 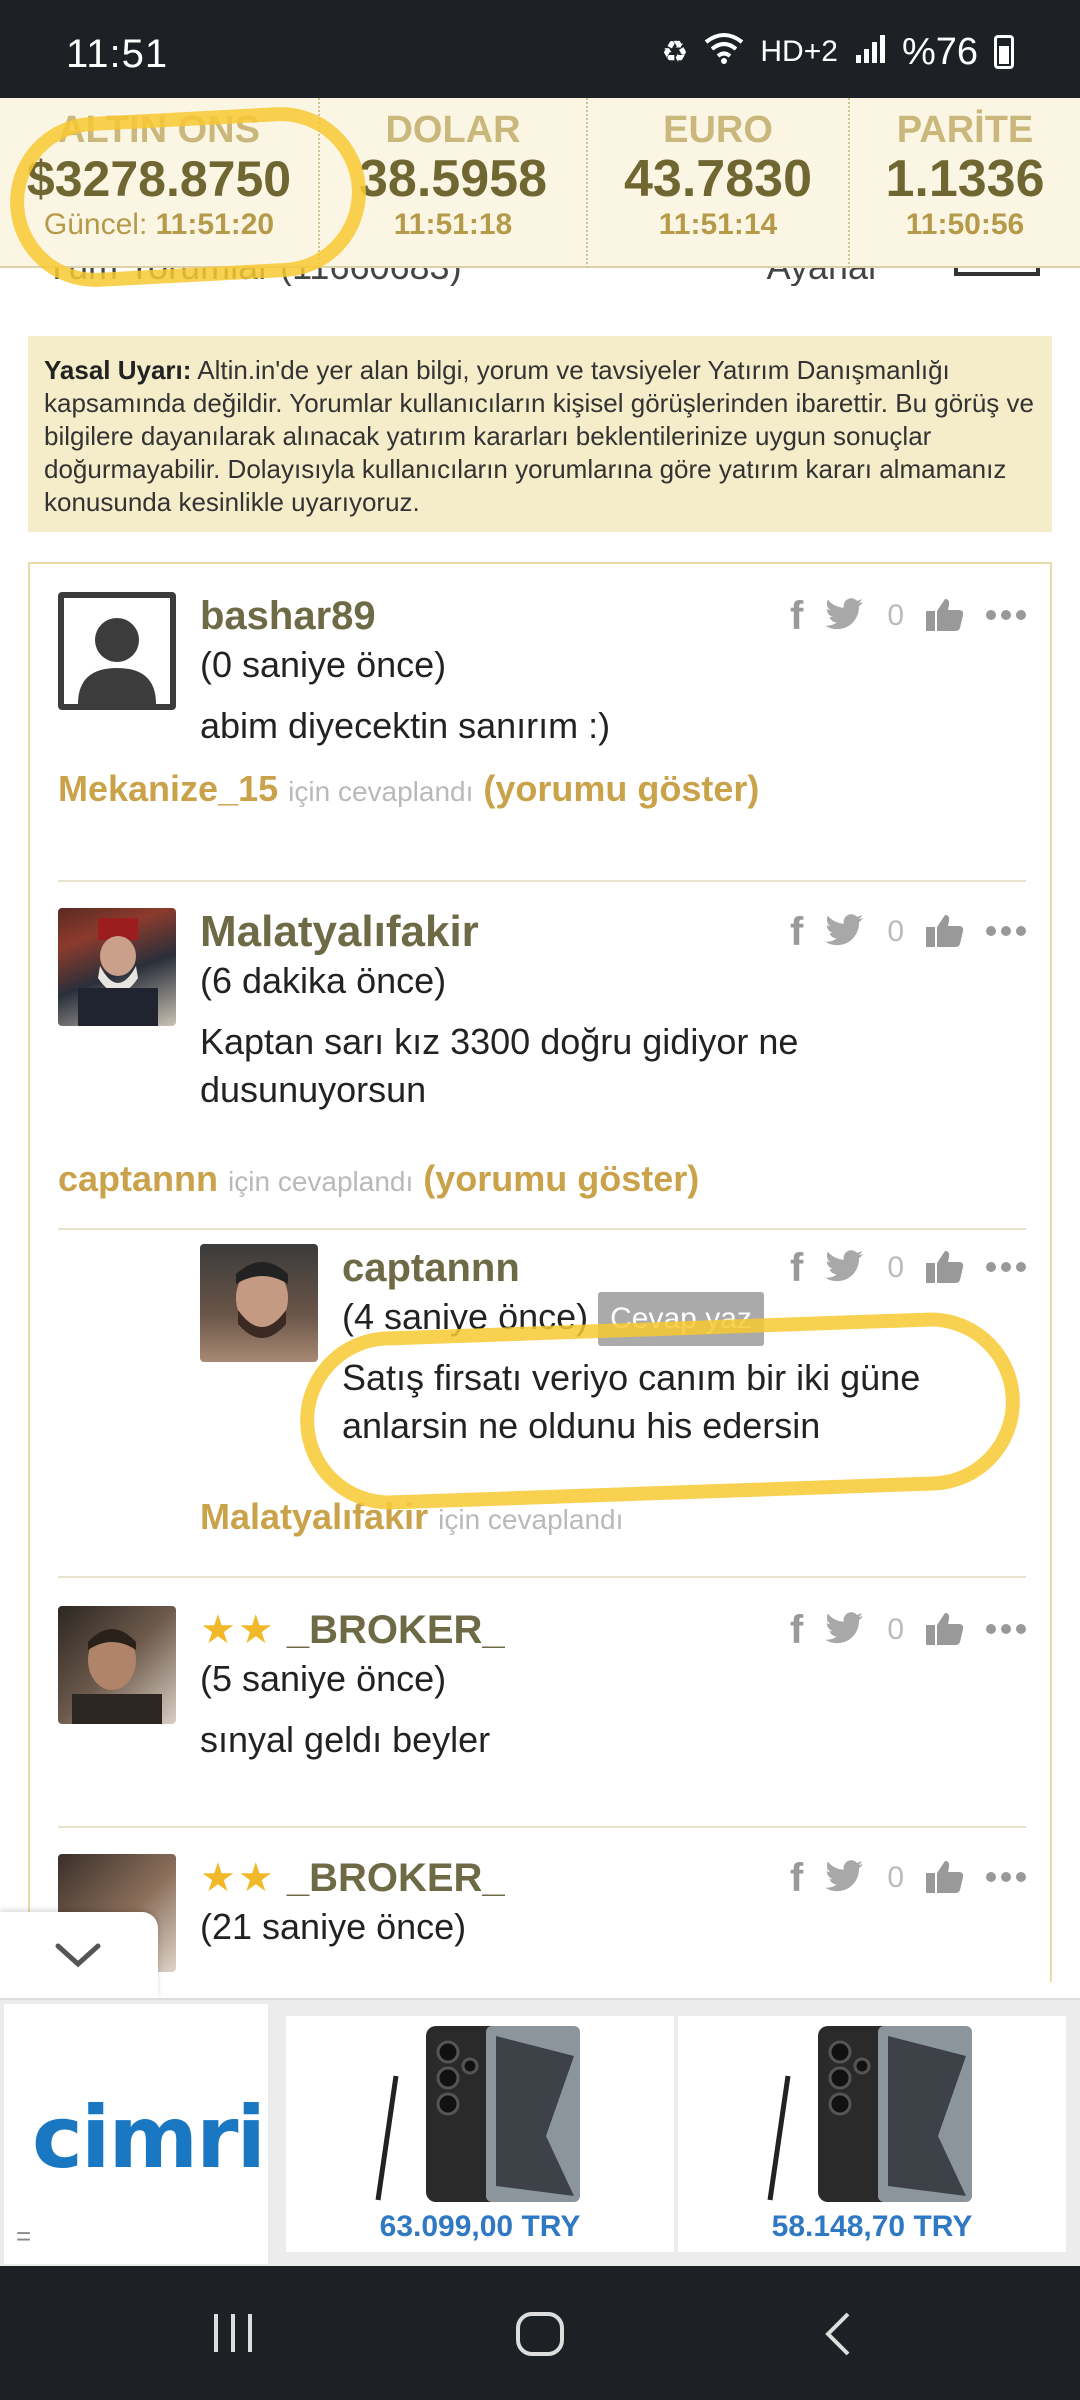 I want to click on status-time: 11:51, so click(x=117, y=54).